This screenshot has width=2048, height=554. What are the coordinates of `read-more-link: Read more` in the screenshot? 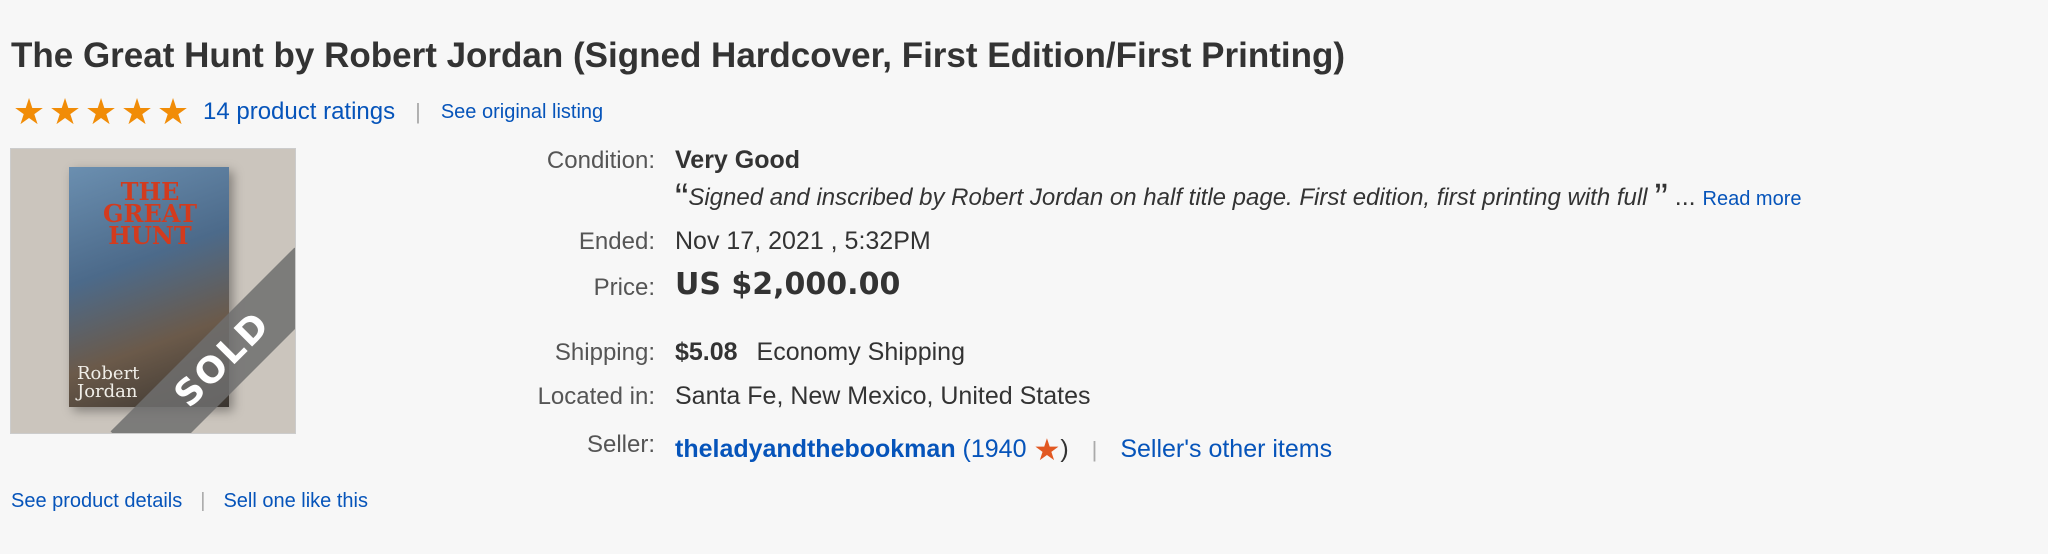 It's located at (1752, 199).